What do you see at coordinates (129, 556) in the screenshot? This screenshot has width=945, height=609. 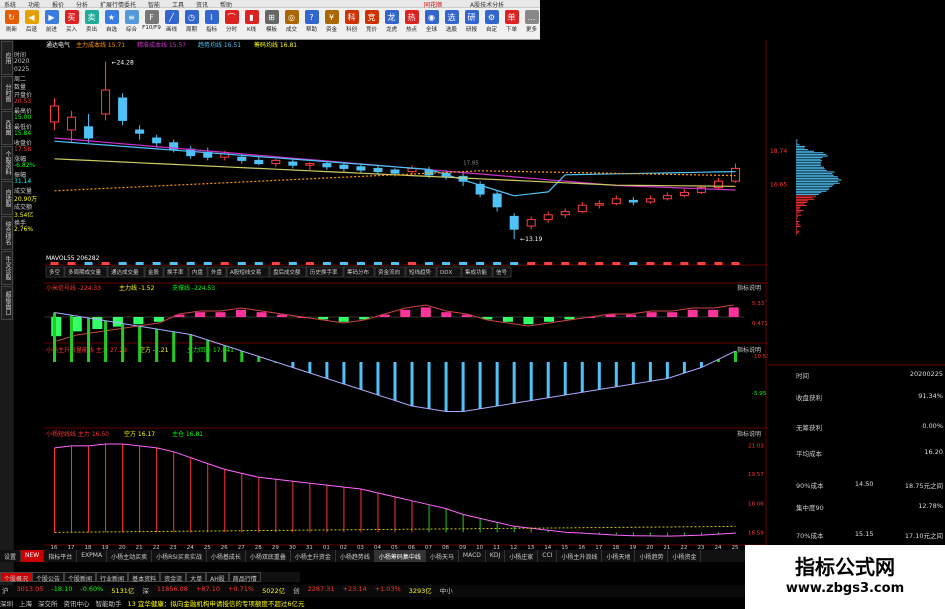 I see `indicator-select-tab: 小杨主动买卖` at bounding box center [129, 556].